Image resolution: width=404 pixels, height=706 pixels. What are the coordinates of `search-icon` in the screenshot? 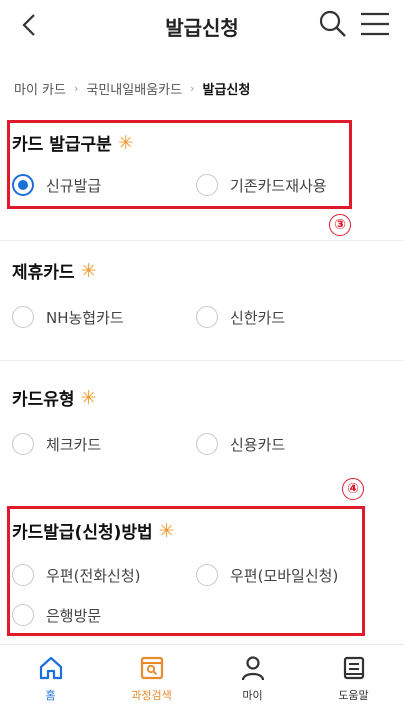 It's located at (332, 23).